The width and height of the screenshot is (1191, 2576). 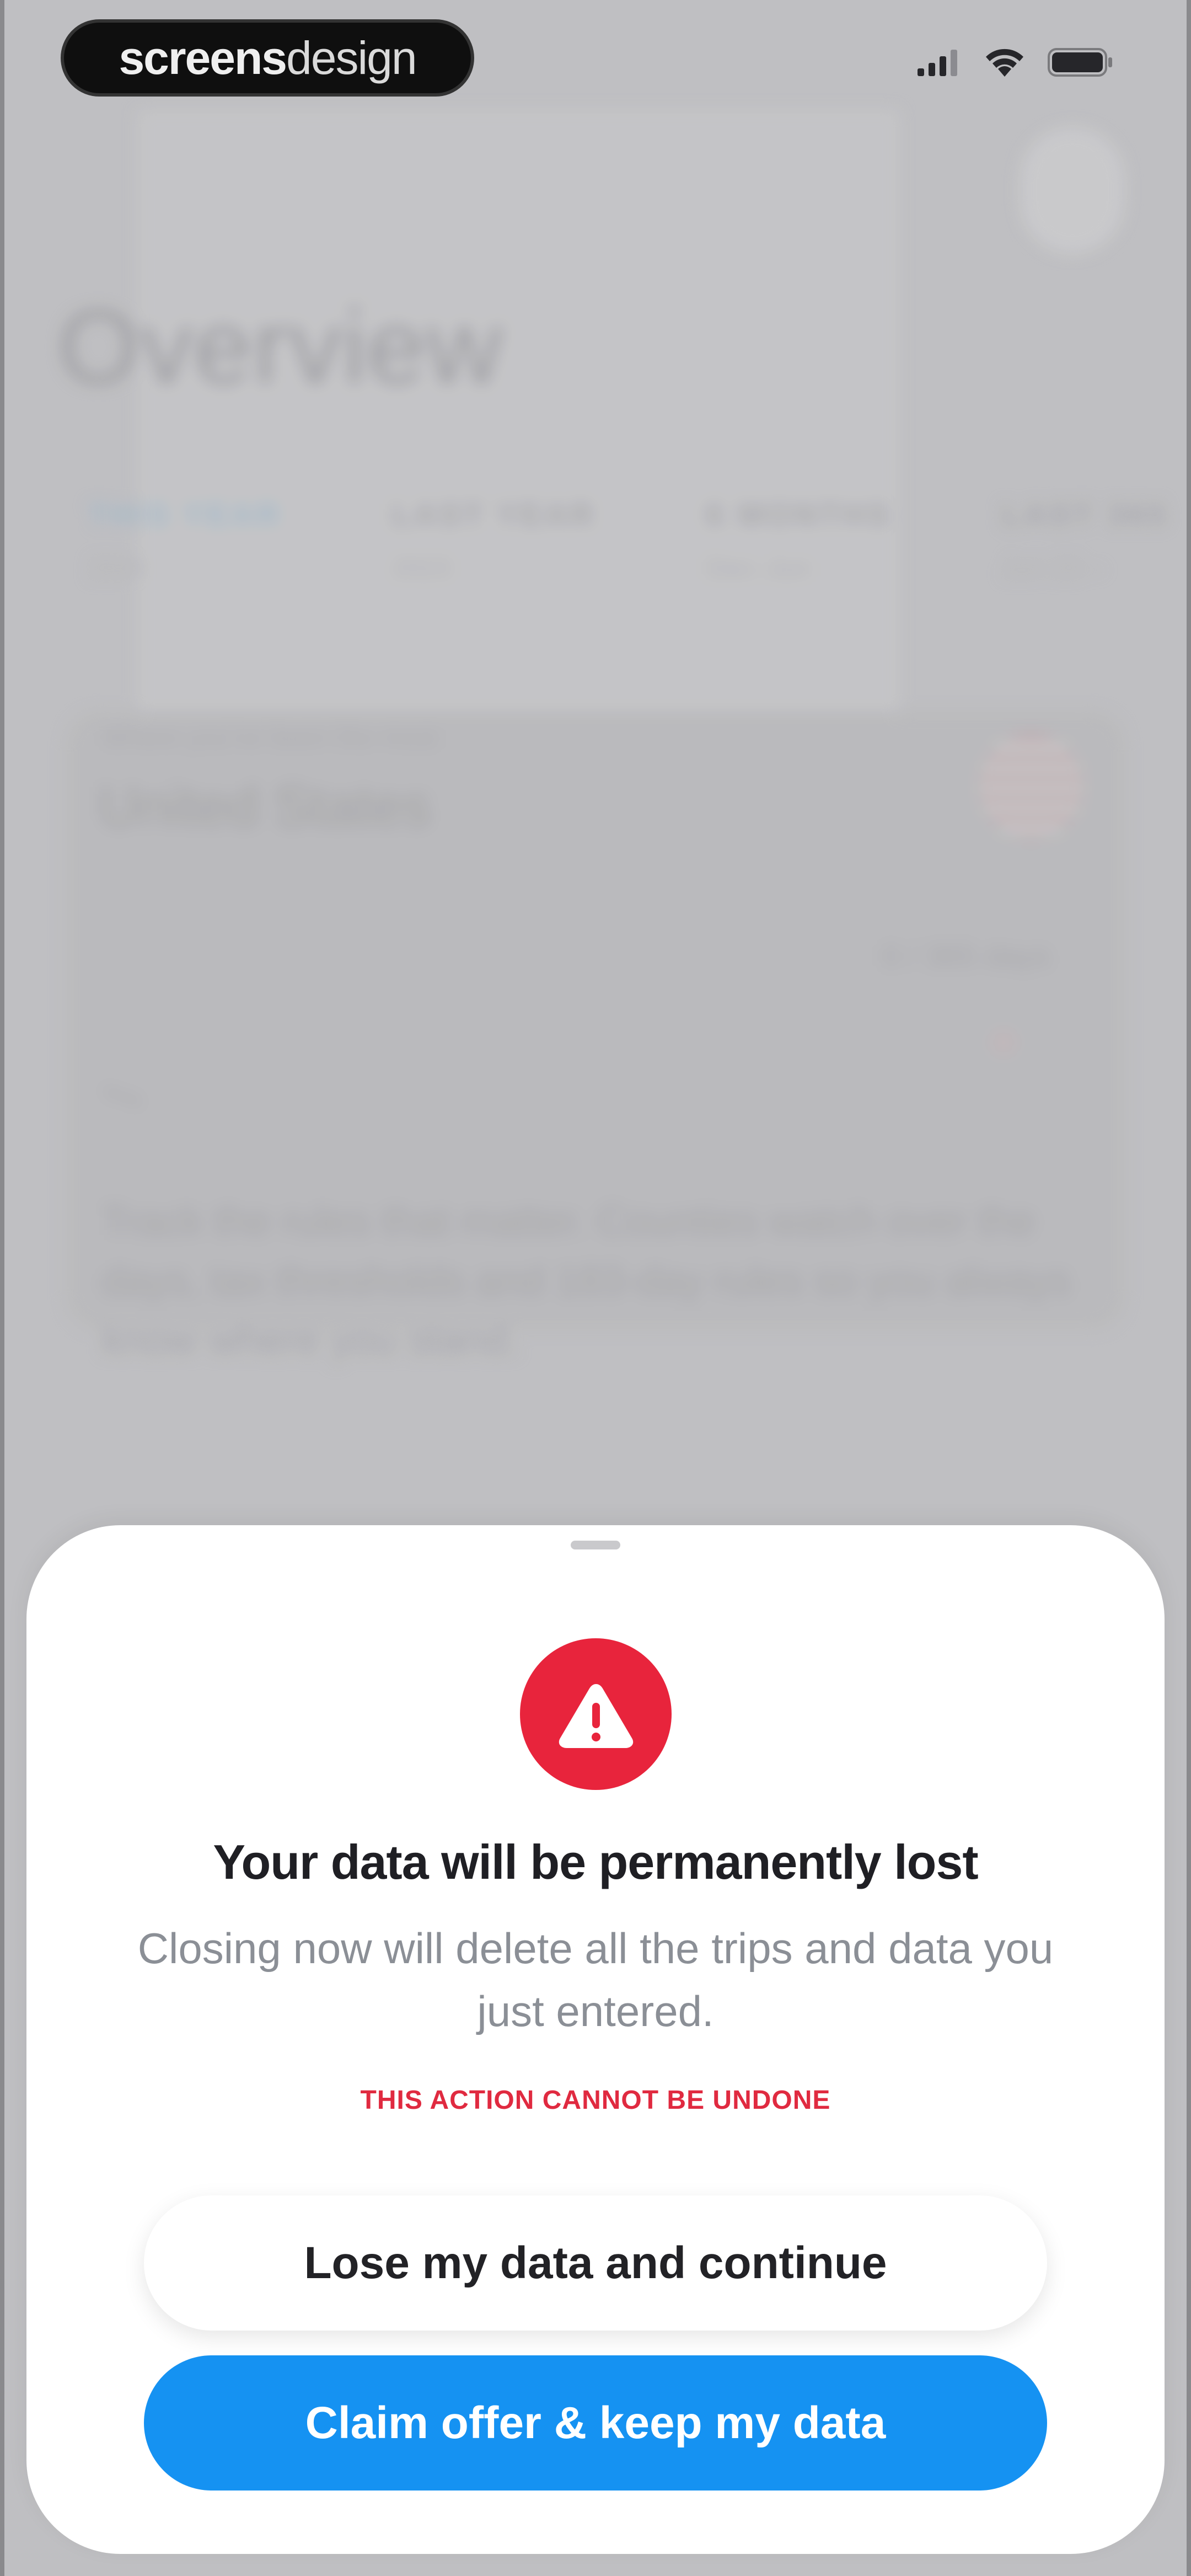 I want to click on lose-data-button: Lose my data and continue, so click(x=595, y=2263).